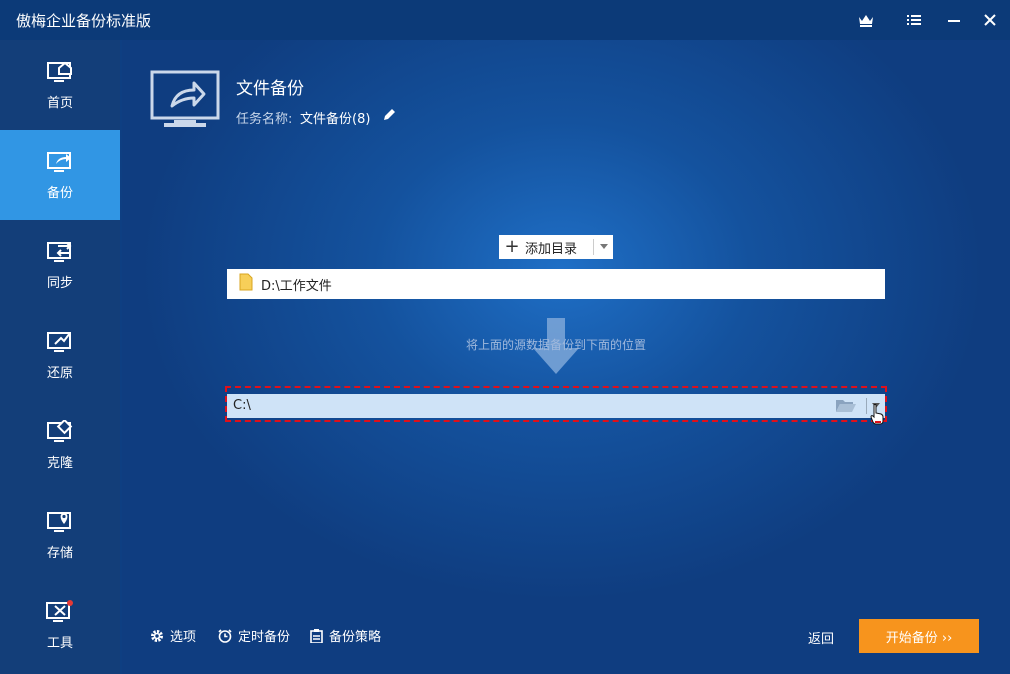  I want to click on schedule-button: 定时备份, so click(254, 635).